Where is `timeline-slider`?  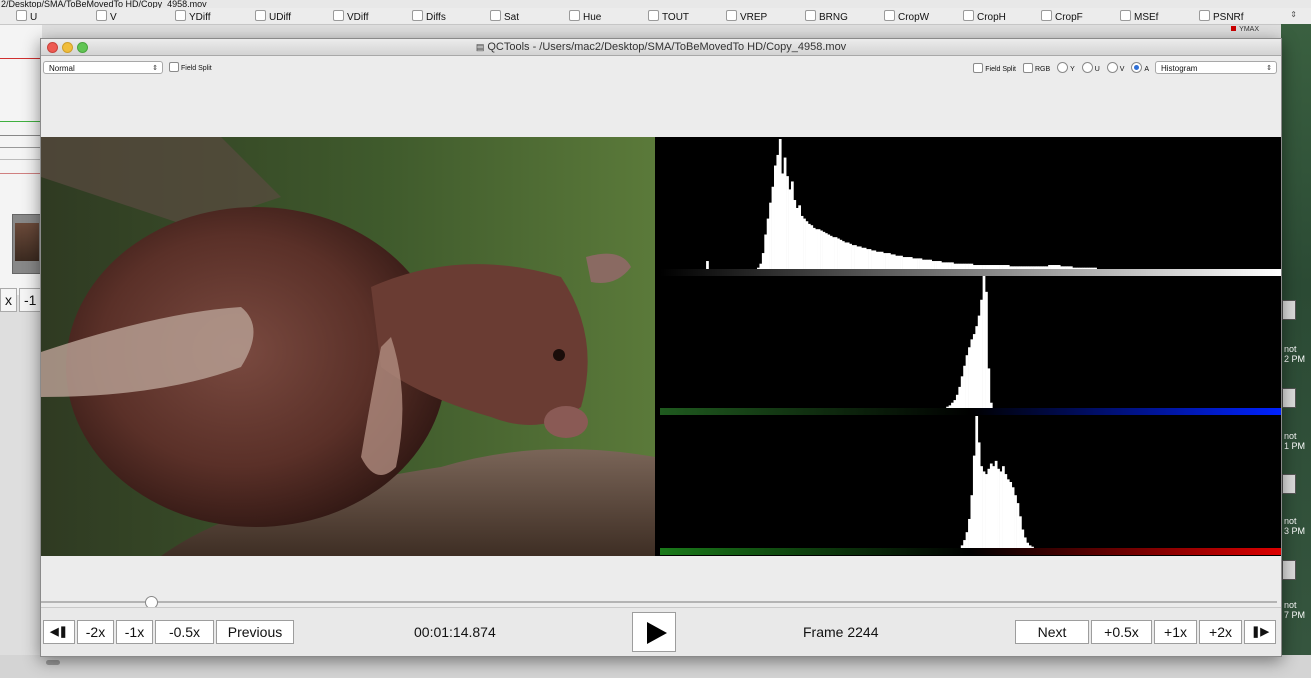
timeline-slider is located at coordinates (661, 602).